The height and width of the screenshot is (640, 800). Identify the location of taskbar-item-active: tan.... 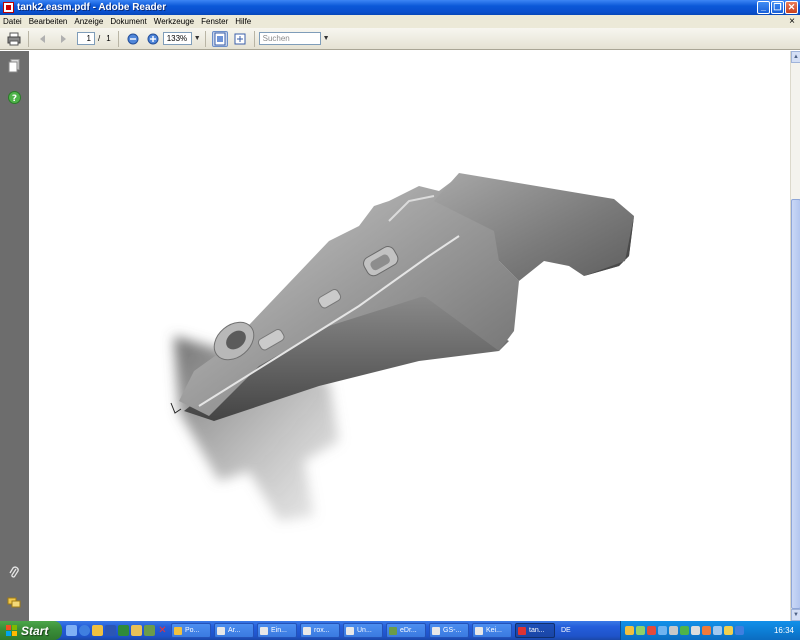
(535, 630).